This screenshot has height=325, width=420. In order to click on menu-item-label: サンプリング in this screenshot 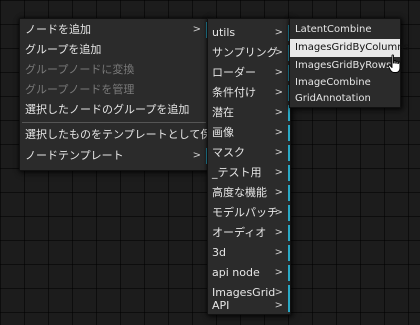, I will do `click(245, 52)`.